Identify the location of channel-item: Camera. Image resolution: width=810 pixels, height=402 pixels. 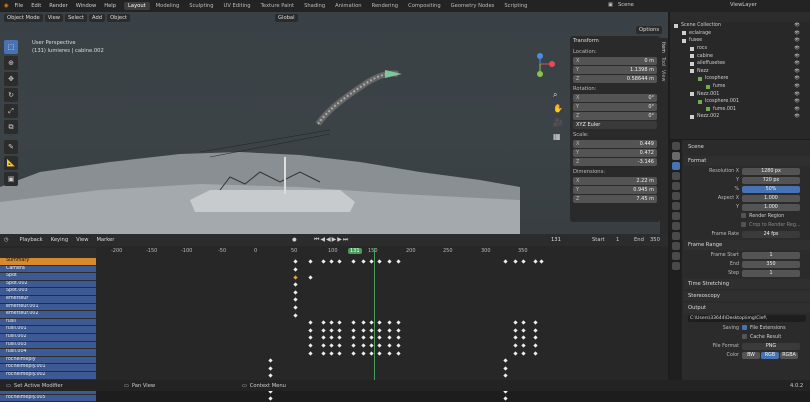
(48, 269).